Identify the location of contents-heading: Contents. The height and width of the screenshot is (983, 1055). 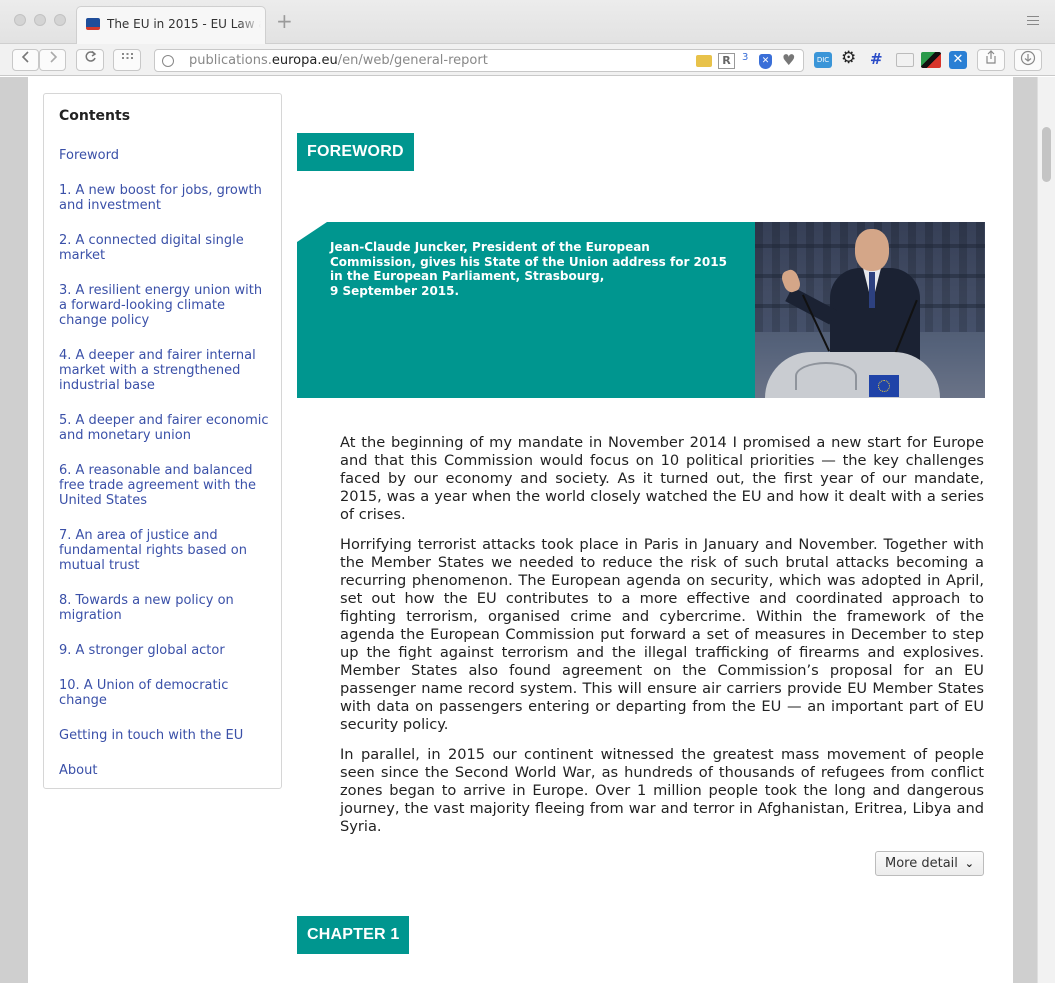
(95, 116).